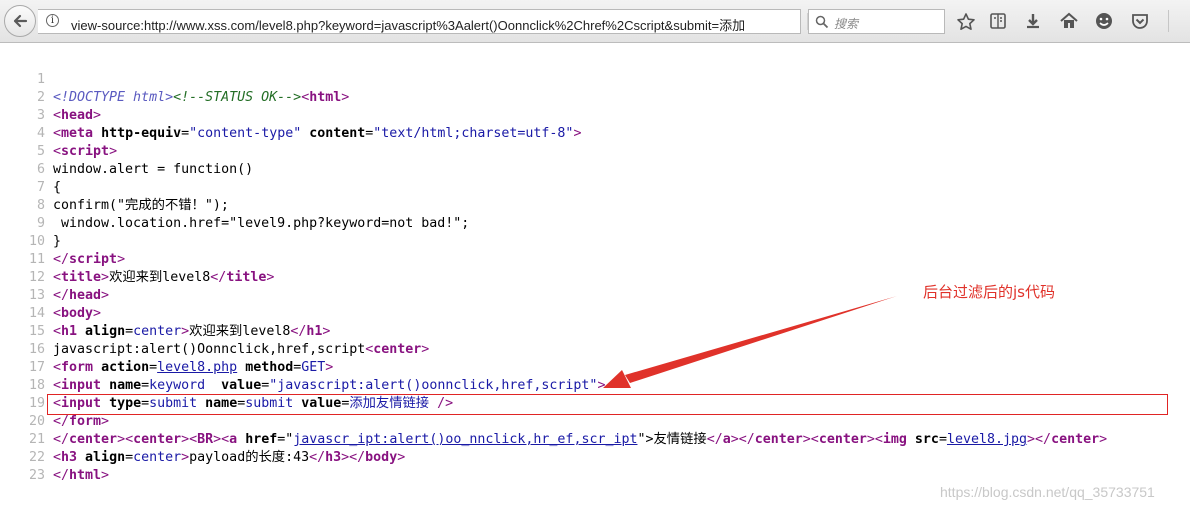 The image size is (1190, 521). I want to click on source-line: 12 </head>, so click(595, 277).